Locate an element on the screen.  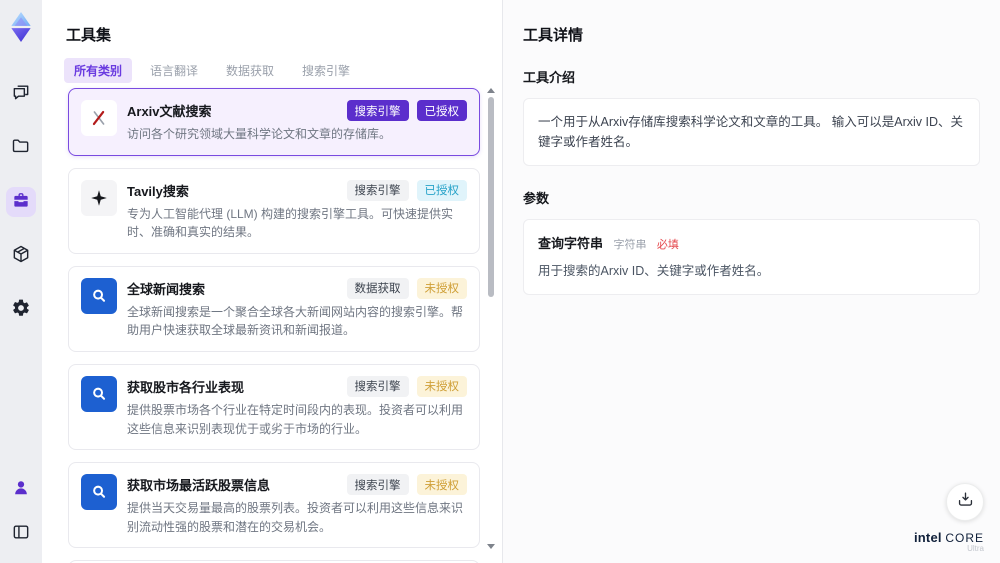
param-description: 用于搜索的Arxiv ID、关键字或作者姓名。 is located at coordinates (654, 271).